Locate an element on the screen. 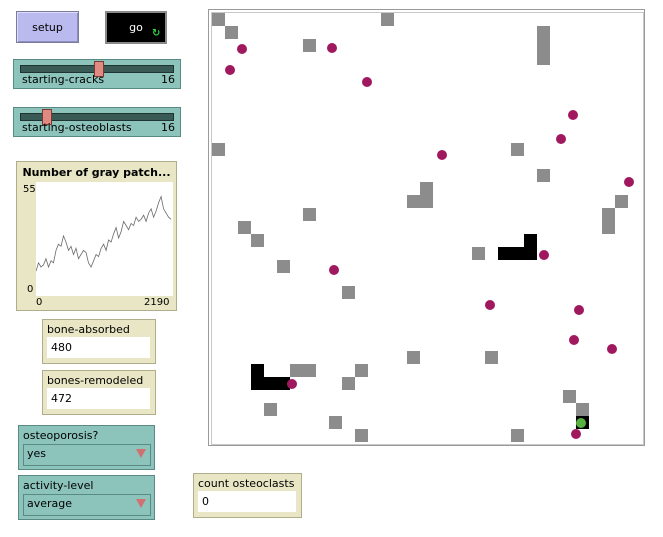 Image resolution: width=663 pixels, height=537 pixels. y-max-tick: 55 is located at coordinates (29, 189).